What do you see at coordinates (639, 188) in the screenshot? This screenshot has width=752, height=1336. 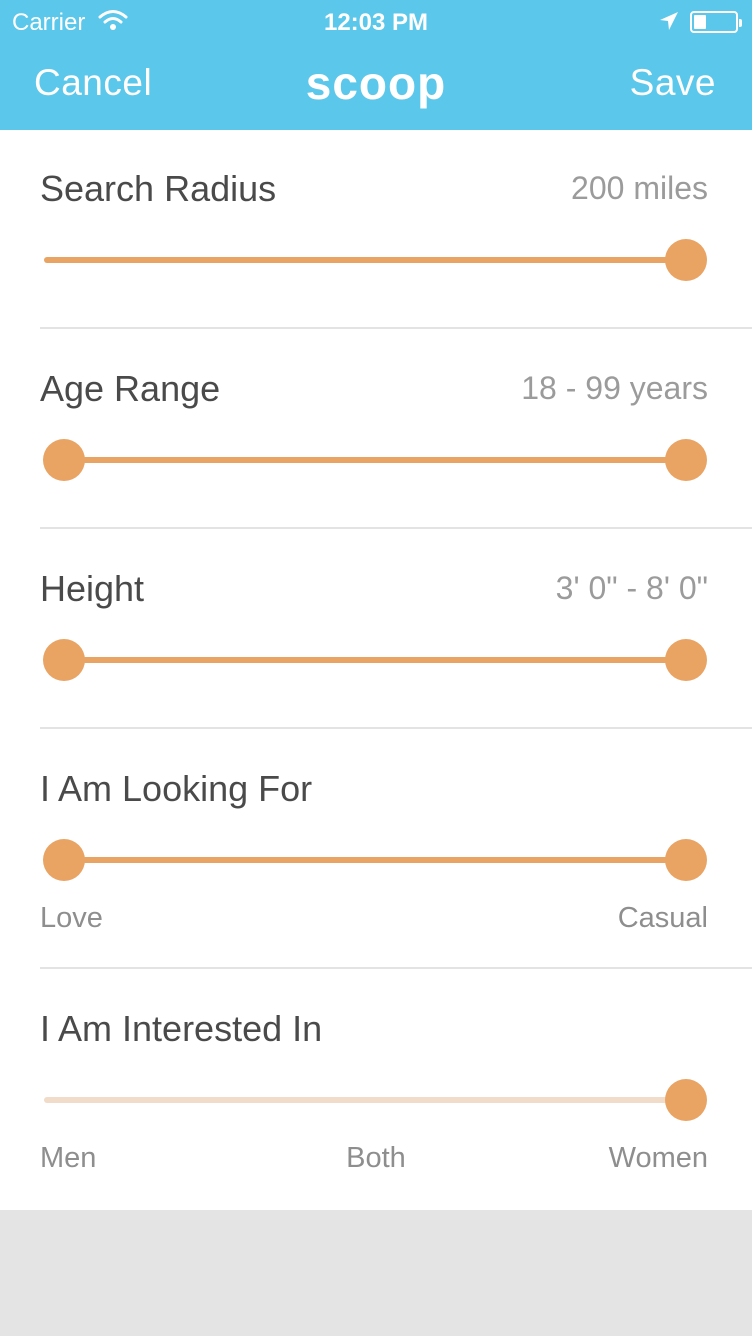 I see `search-radius-value: 200 miles` at bounding box center [639, 188].